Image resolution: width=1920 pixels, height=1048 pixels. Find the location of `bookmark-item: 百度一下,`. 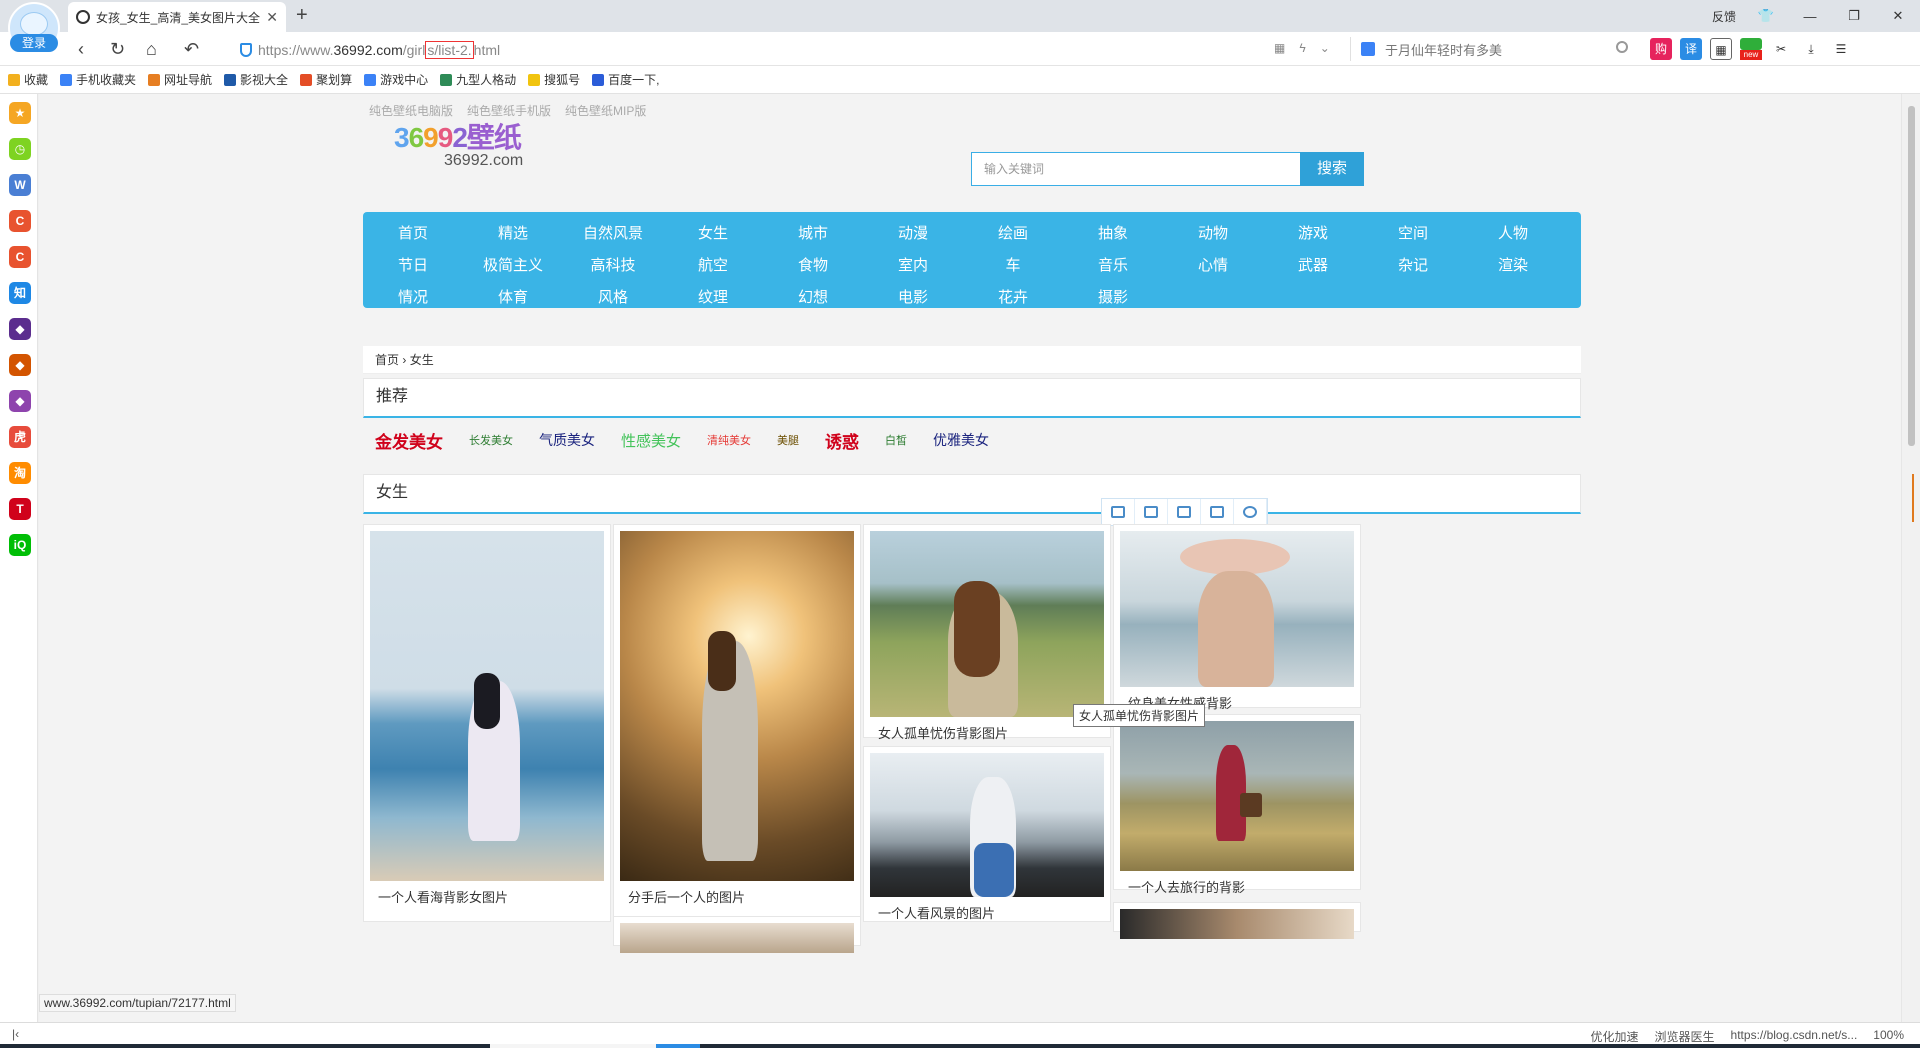

bookmark-item: 百度一下, is located at coordinates (625, 79).